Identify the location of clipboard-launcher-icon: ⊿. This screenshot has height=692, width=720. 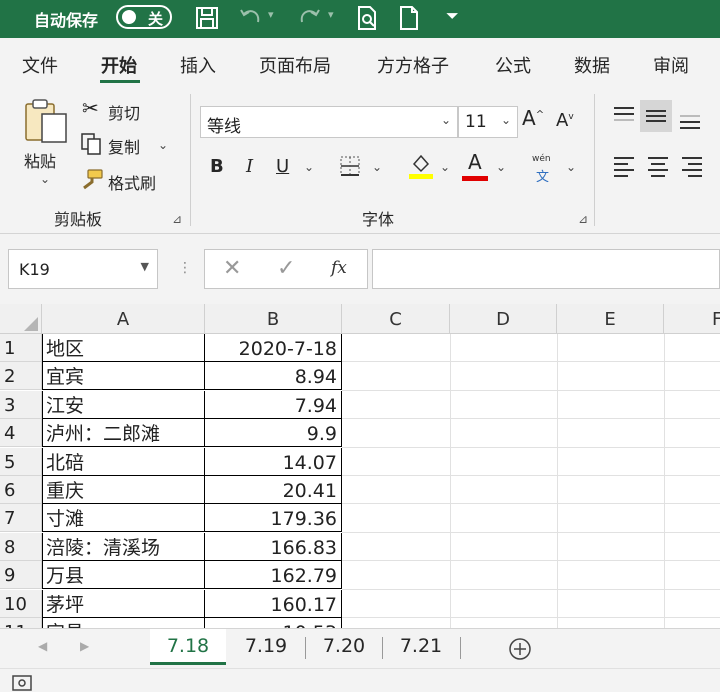
(177, 219).